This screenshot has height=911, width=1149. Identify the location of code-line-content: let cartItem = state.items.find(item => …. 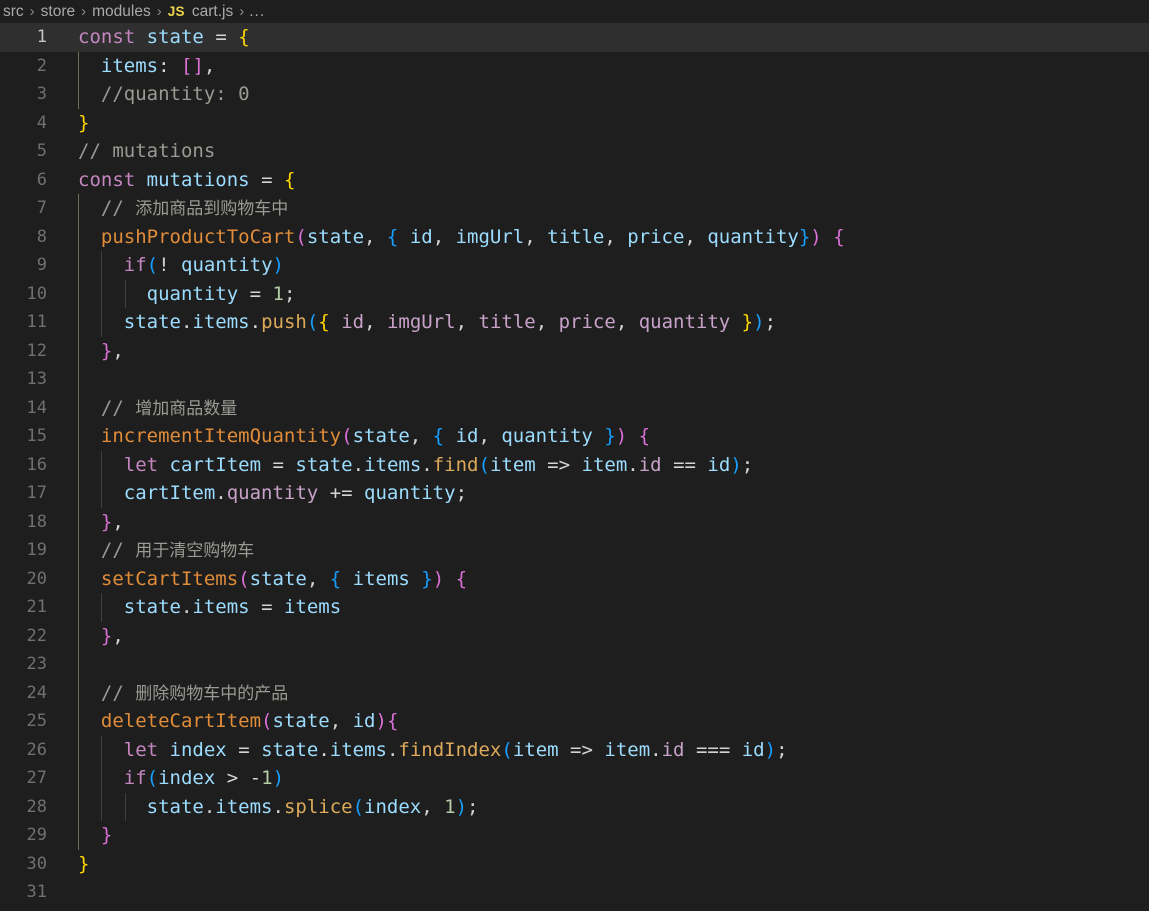
(613, 465).